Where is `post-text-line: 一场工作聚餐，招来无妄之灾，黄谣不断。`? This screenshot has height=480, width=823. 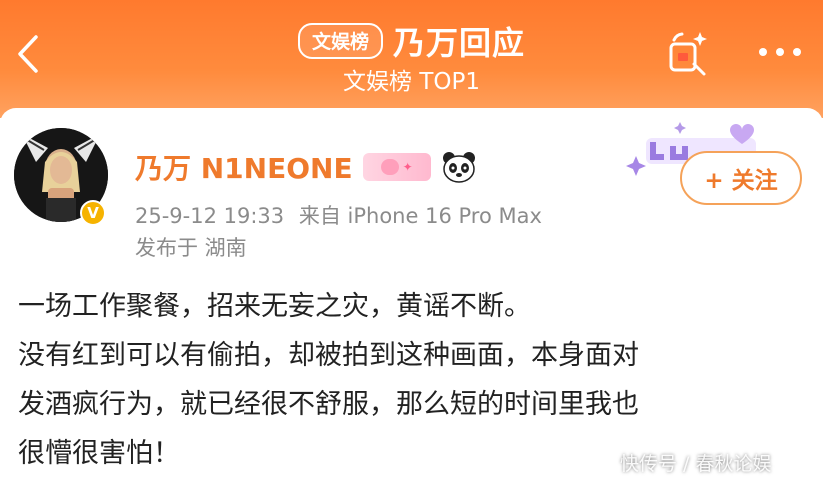 post-text-line: 一场工作聚餐，招来无妄之灾，黄谣不断。 is located at coordinates (274, 306).